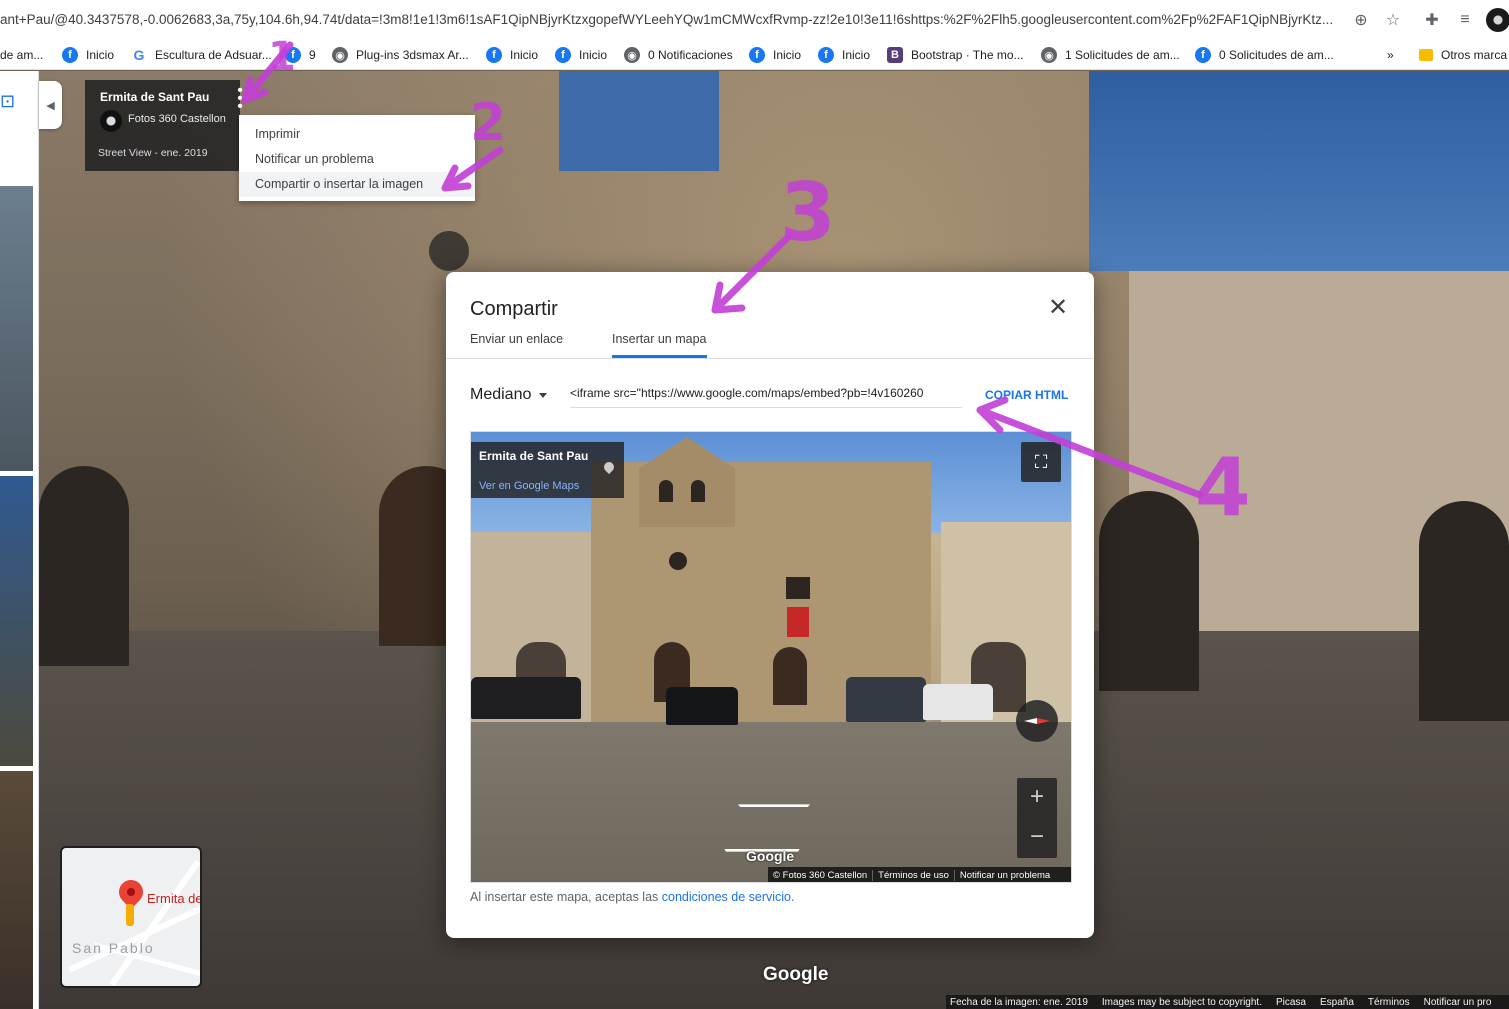 The height and width of the screenshot is (1009, 1509). Describe the element at coordinates (240, 99) in the screenshot. I see `more-options-icon: • • •` at that location.